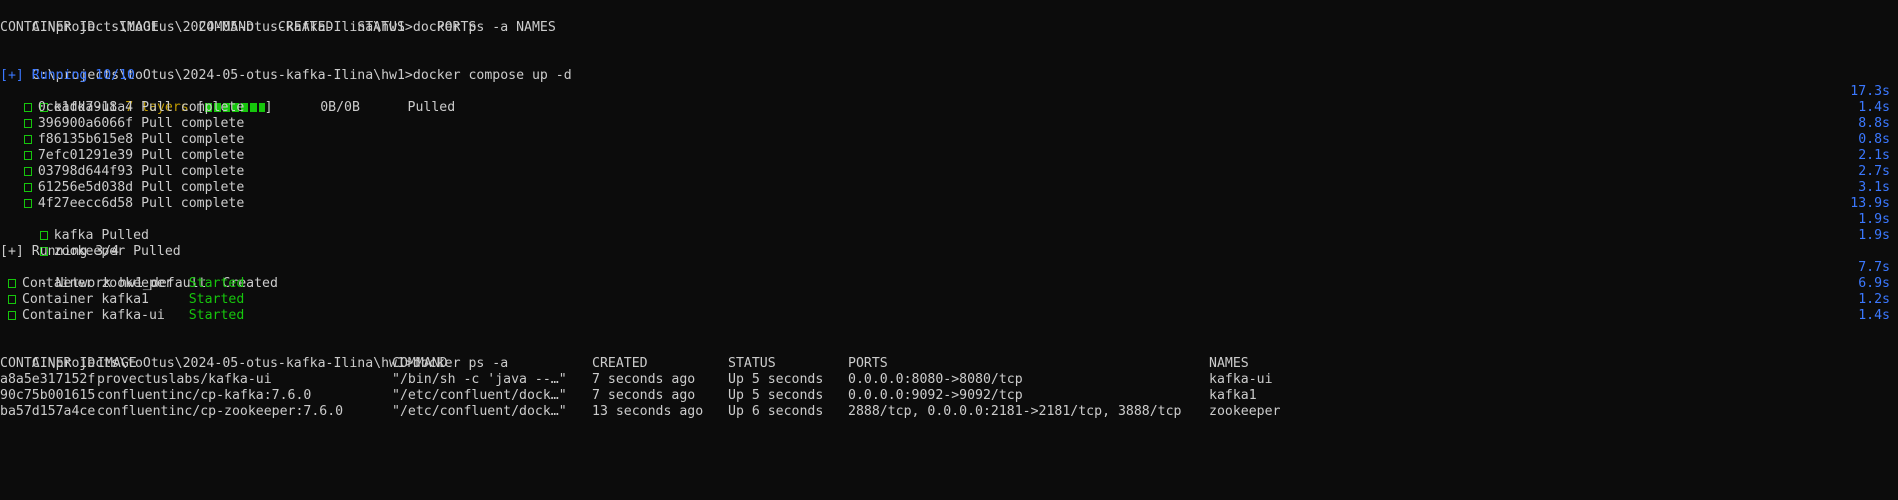  What do you see at coordinates (1229, 363) in the screenshot?
I see `header-names: NAMES` at bounding box center [1229, 363].